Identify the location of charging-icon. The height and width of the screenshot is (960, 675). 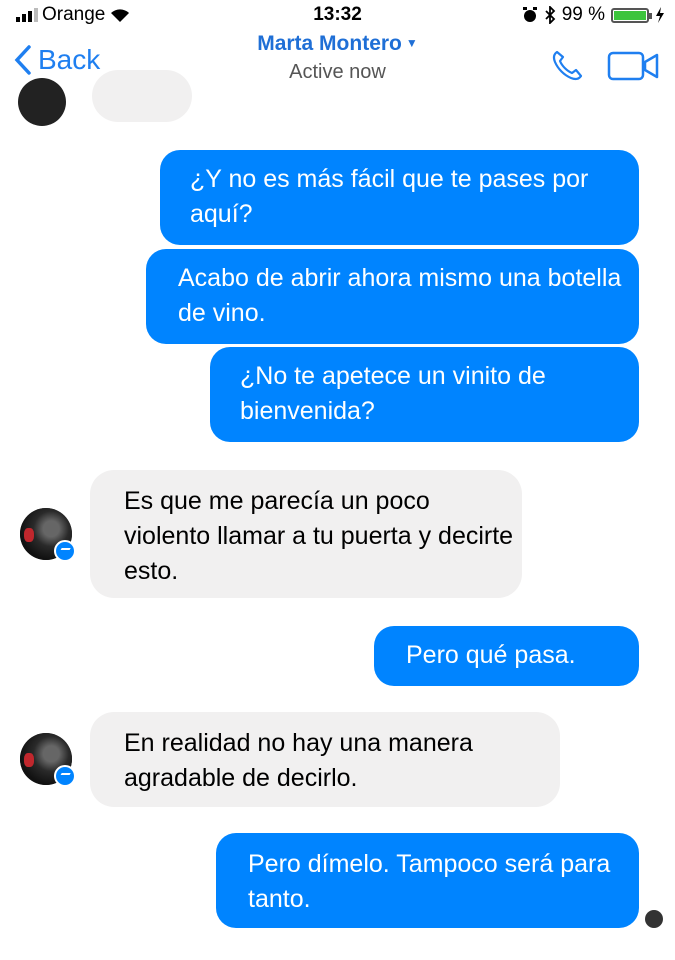
(660, 15).